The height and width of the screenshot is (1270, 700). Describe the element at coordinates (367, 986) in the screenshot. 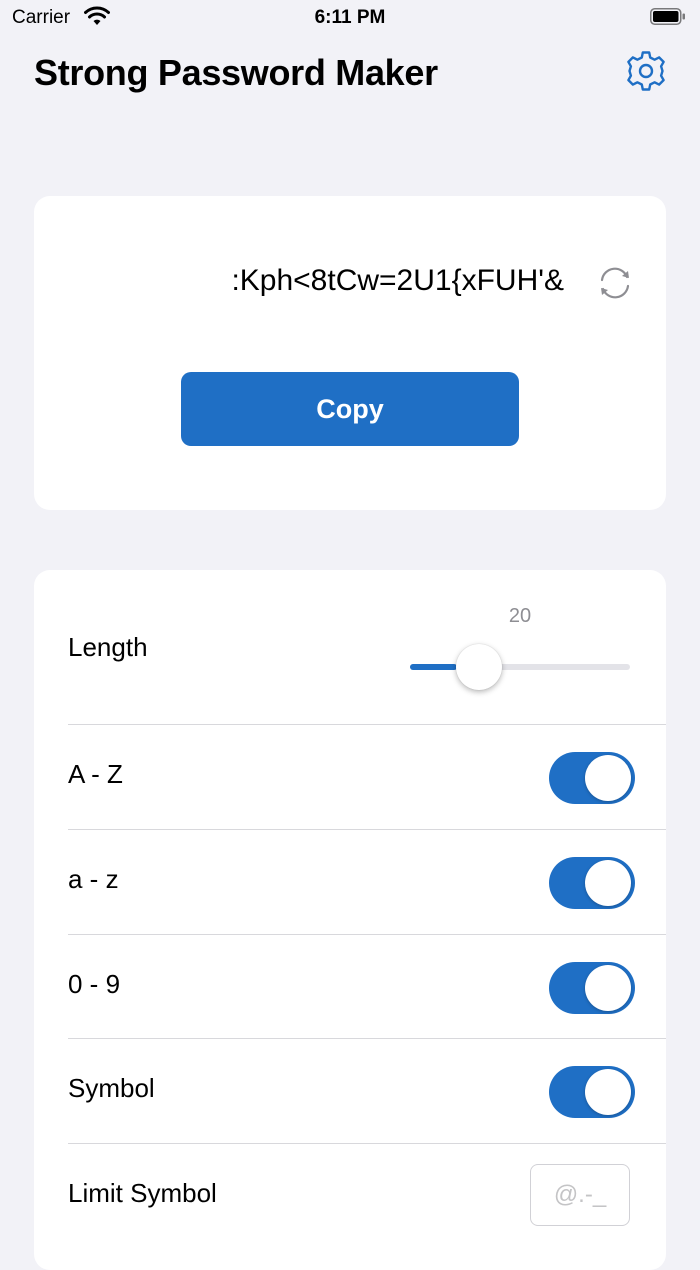

I see `option-row-digits: 0 - 9` at that location.